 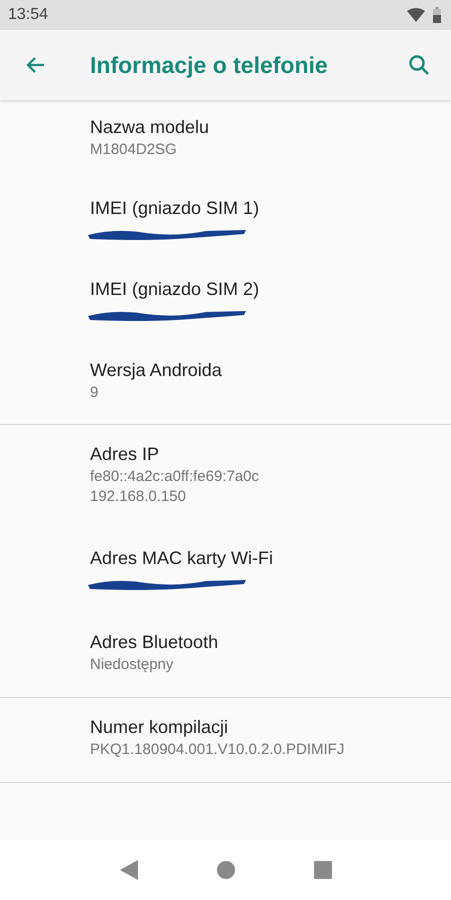 I want to click on setting-value: 192.168.0.150, so click(x=138, y=497).